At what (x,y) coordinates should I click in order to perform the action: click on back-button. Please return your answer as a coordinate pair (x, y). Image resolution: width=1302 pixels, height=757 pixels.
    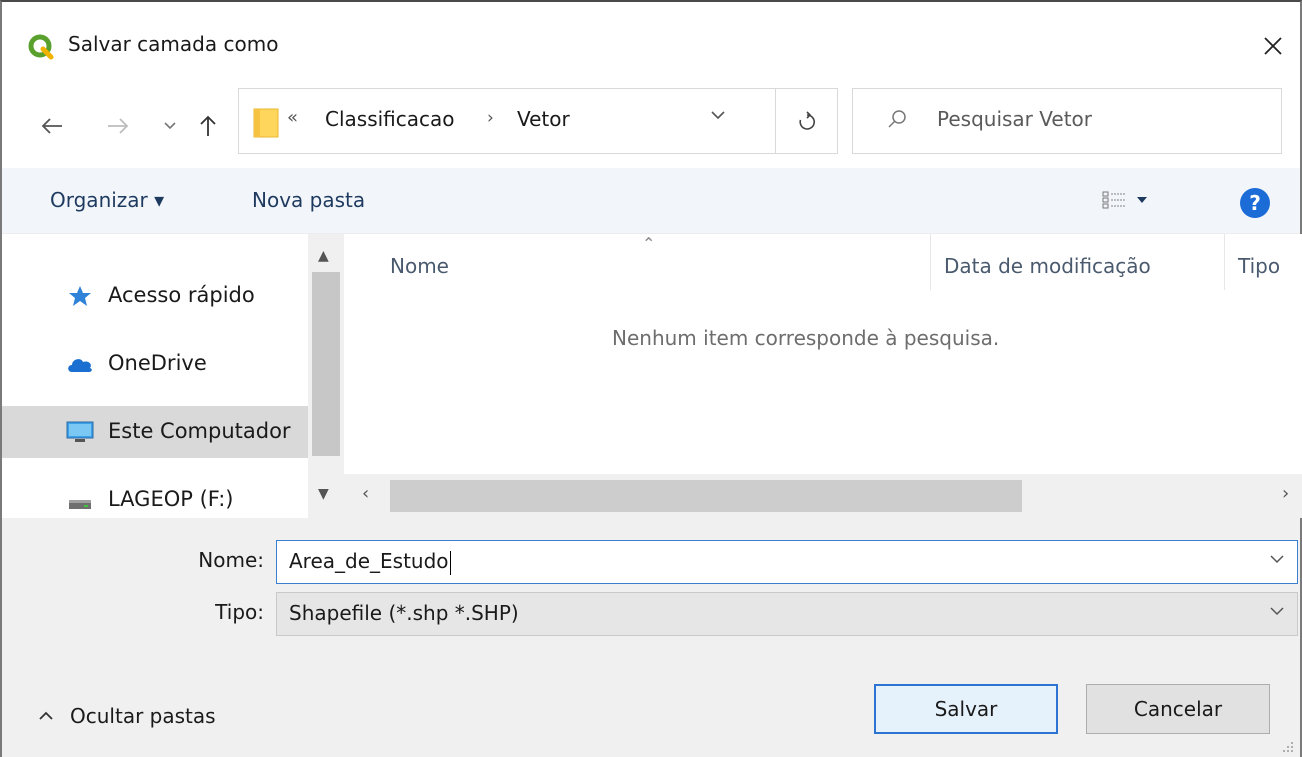
    Looking at the image, I should click on (52, 126).